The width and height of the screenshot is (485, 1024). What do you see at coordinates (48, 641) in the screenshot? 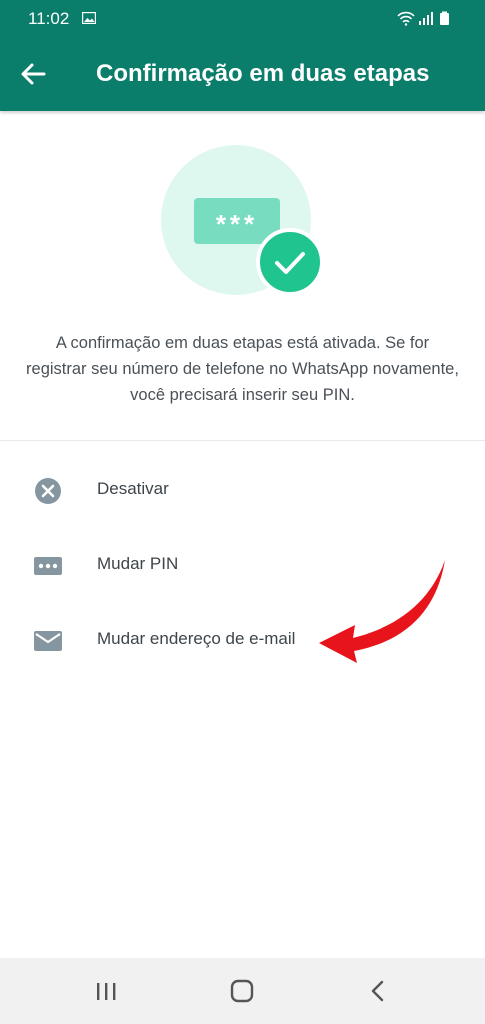
I see `email-icon` at bounding box center [48, 641].